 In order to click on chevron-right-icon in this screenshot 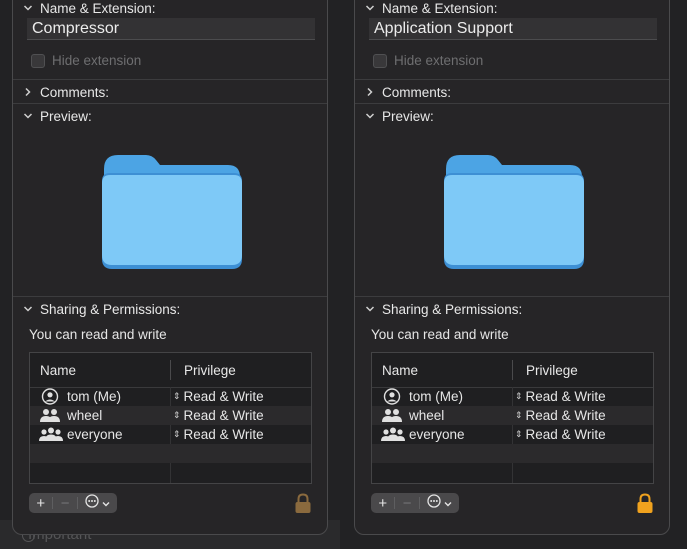, I will do `click(370, 92)`.